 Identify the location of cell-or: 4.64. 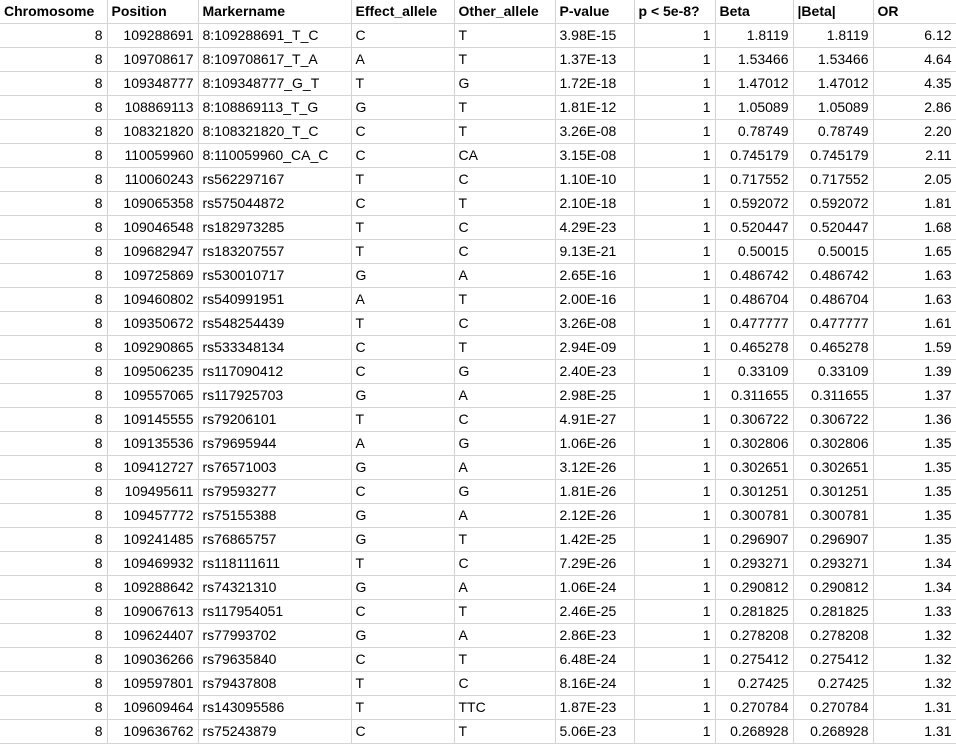
(914, 59).